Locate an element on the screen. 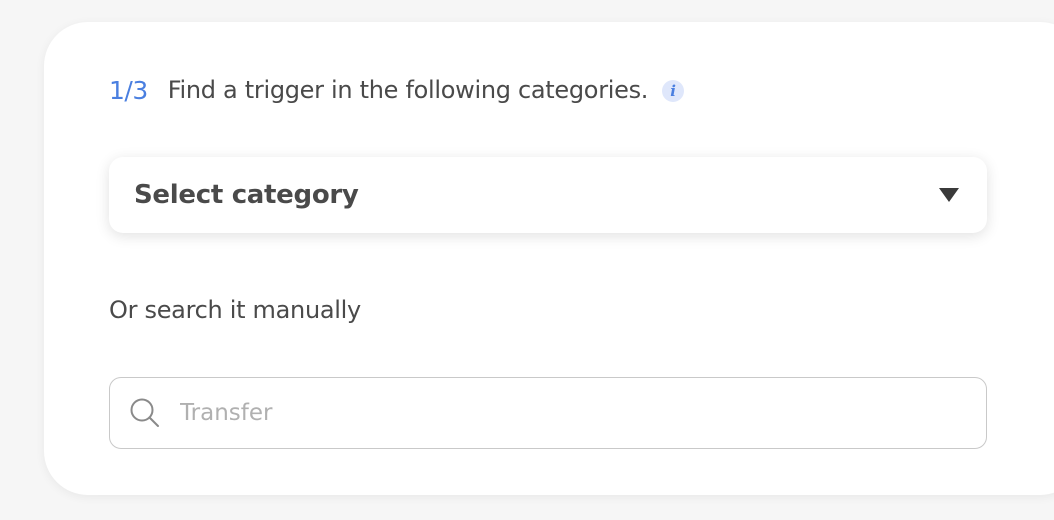  search-input is located at coordinates (575, 412).